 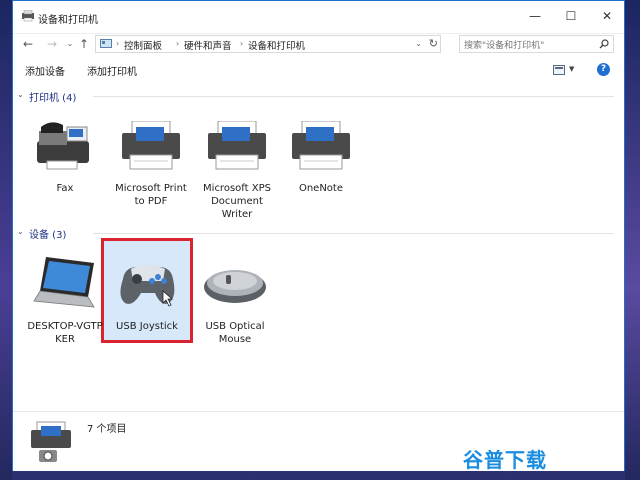 I want to click on section-header-printers: ⌄ 打印机 (4), so click(x=318, y=96).